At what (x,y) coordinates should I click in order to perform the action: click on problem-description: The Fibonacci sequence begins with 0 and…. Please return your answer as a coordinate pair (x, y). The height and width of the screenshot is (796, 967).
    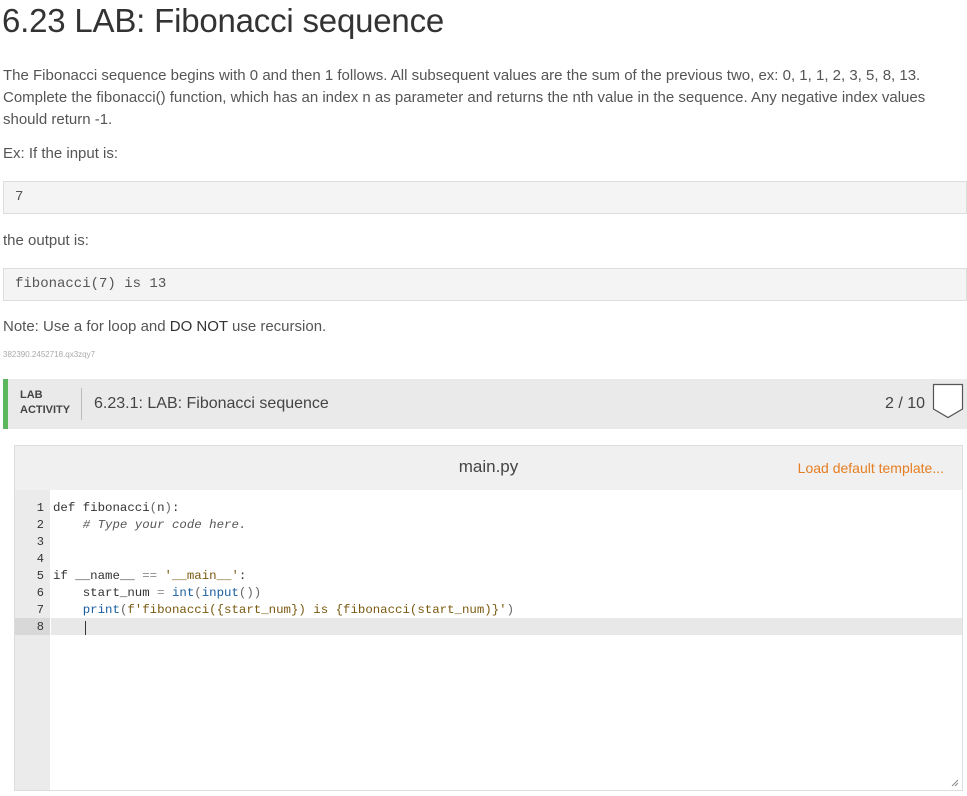
    Looking at the image, I should click on (464, 97).